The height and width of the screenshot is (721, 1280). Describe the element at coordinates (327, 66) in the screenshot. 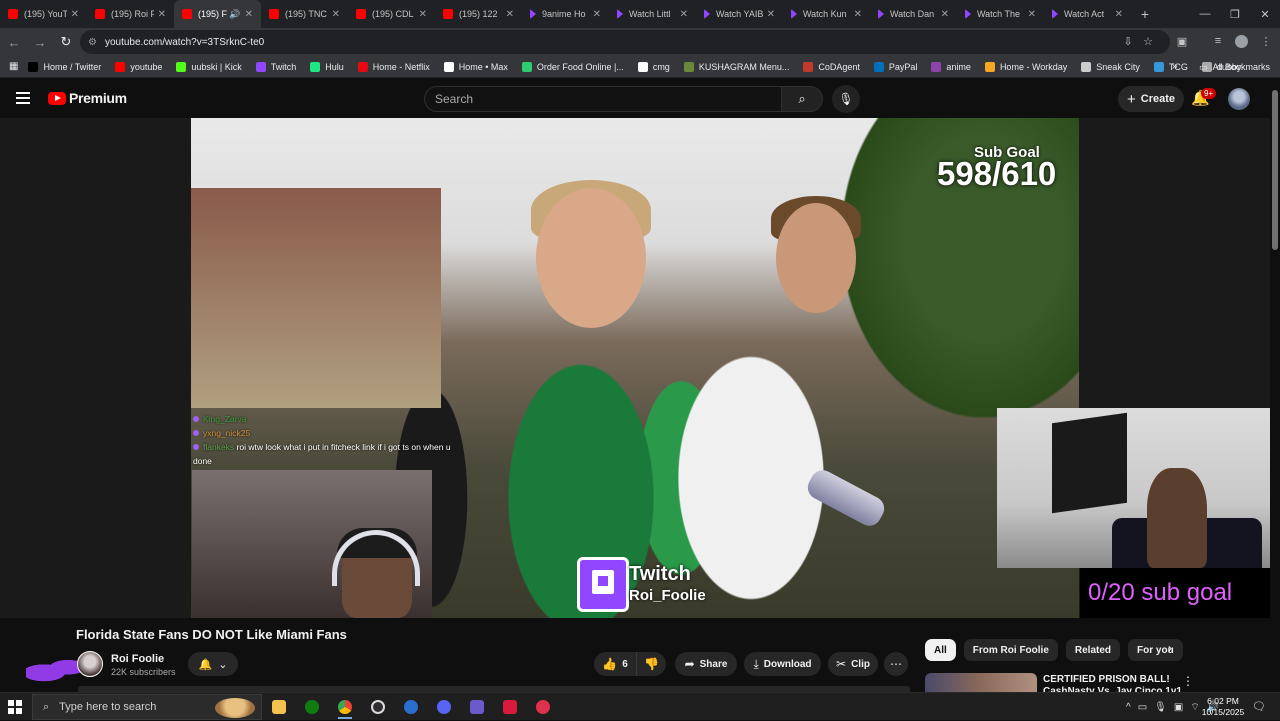

I see `bookmark-item: Hulu` at that location.